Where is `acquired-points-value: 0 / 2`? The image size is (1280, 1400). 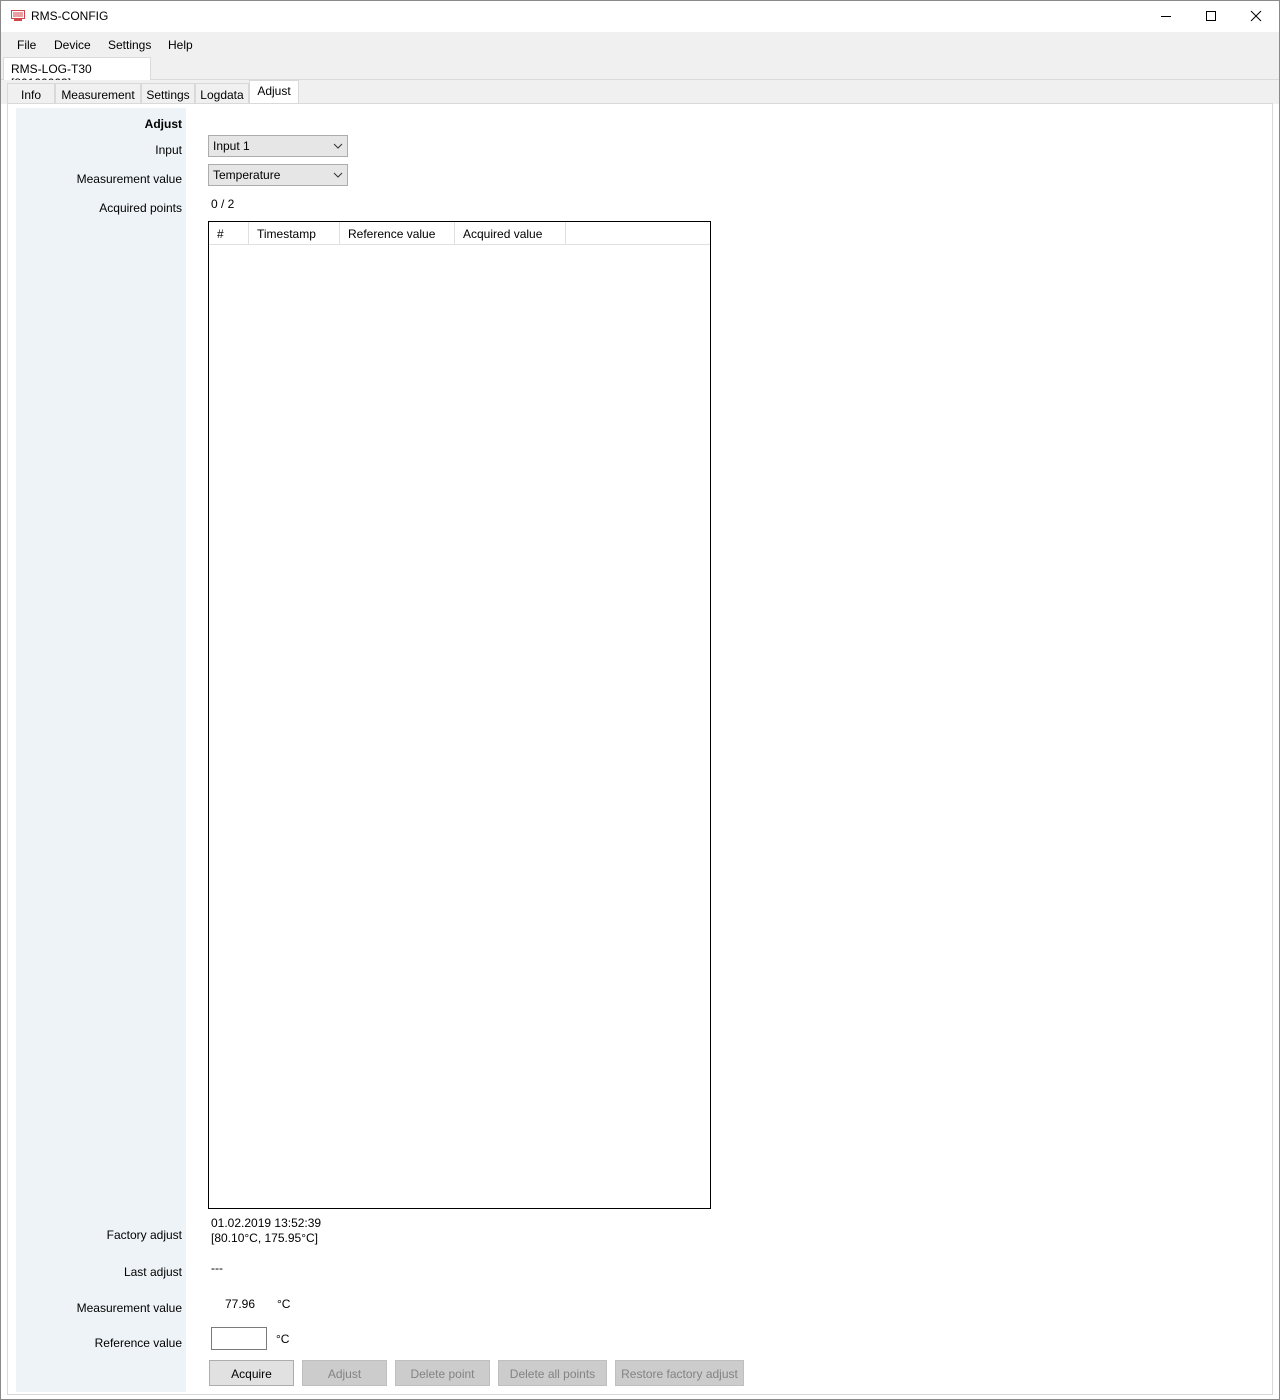
acquired-points-value: 0 / 2 is located at coordinates (223, 204).